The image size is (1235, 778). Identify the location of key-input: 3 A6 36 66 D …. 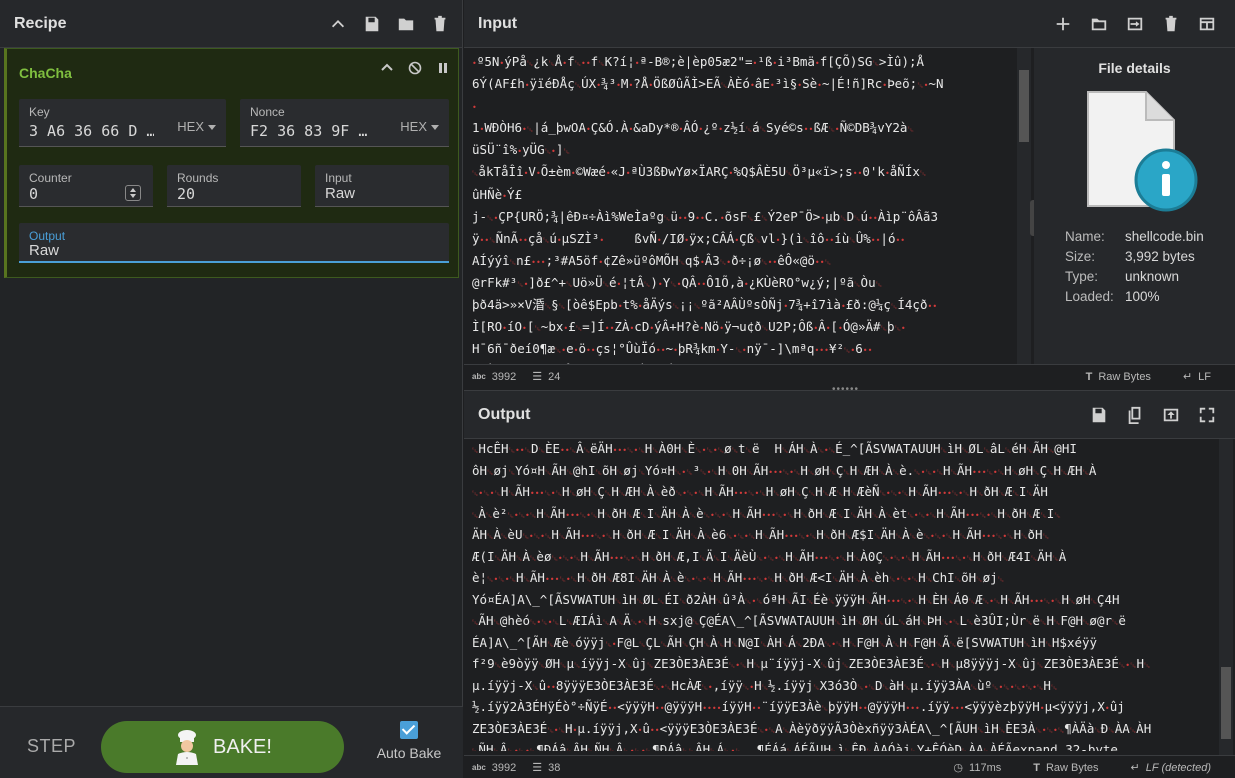
(91, 131).